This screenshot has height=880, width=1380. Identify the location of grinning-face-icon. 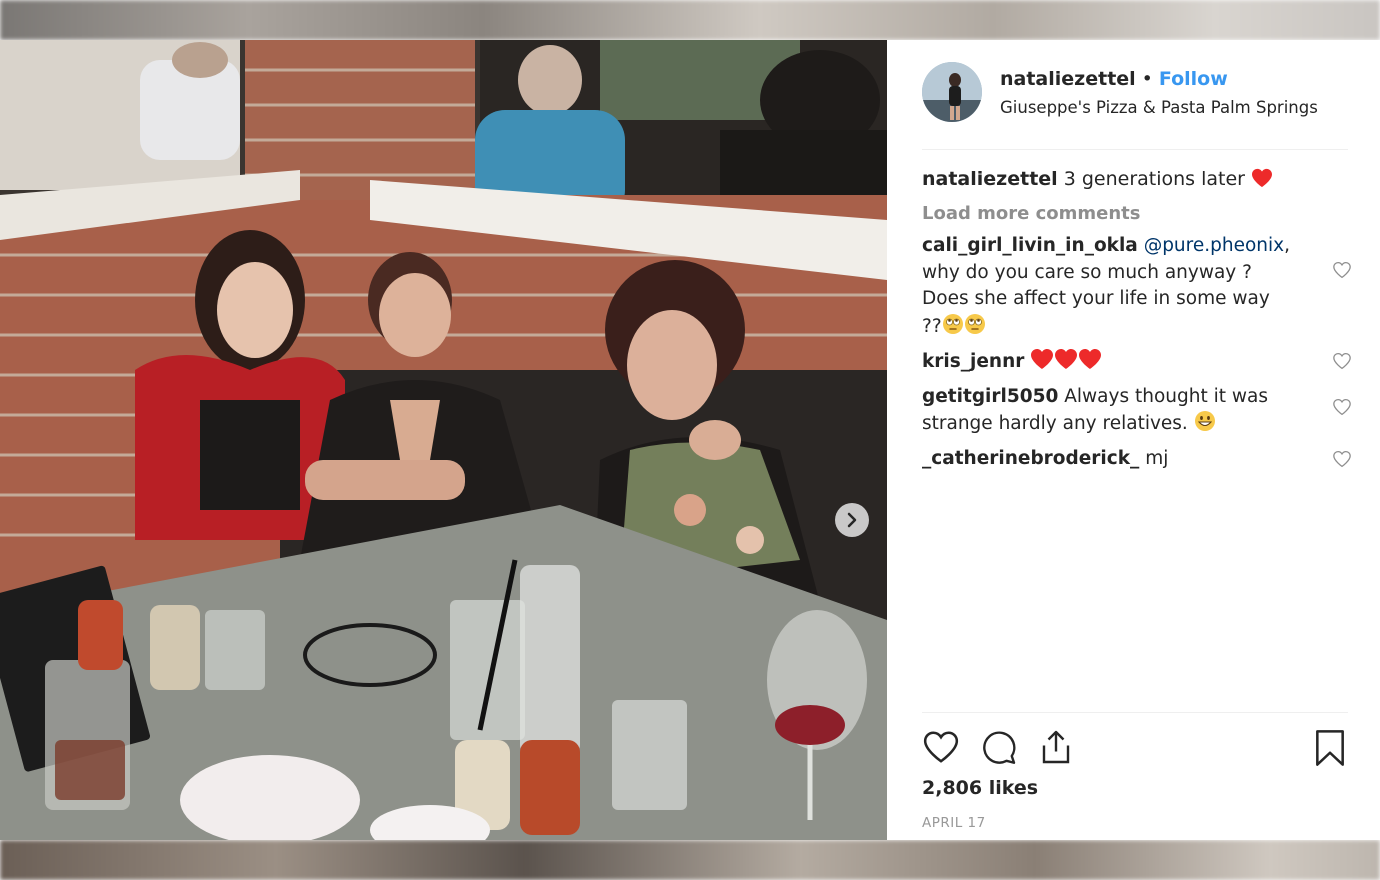
(1204, 421).